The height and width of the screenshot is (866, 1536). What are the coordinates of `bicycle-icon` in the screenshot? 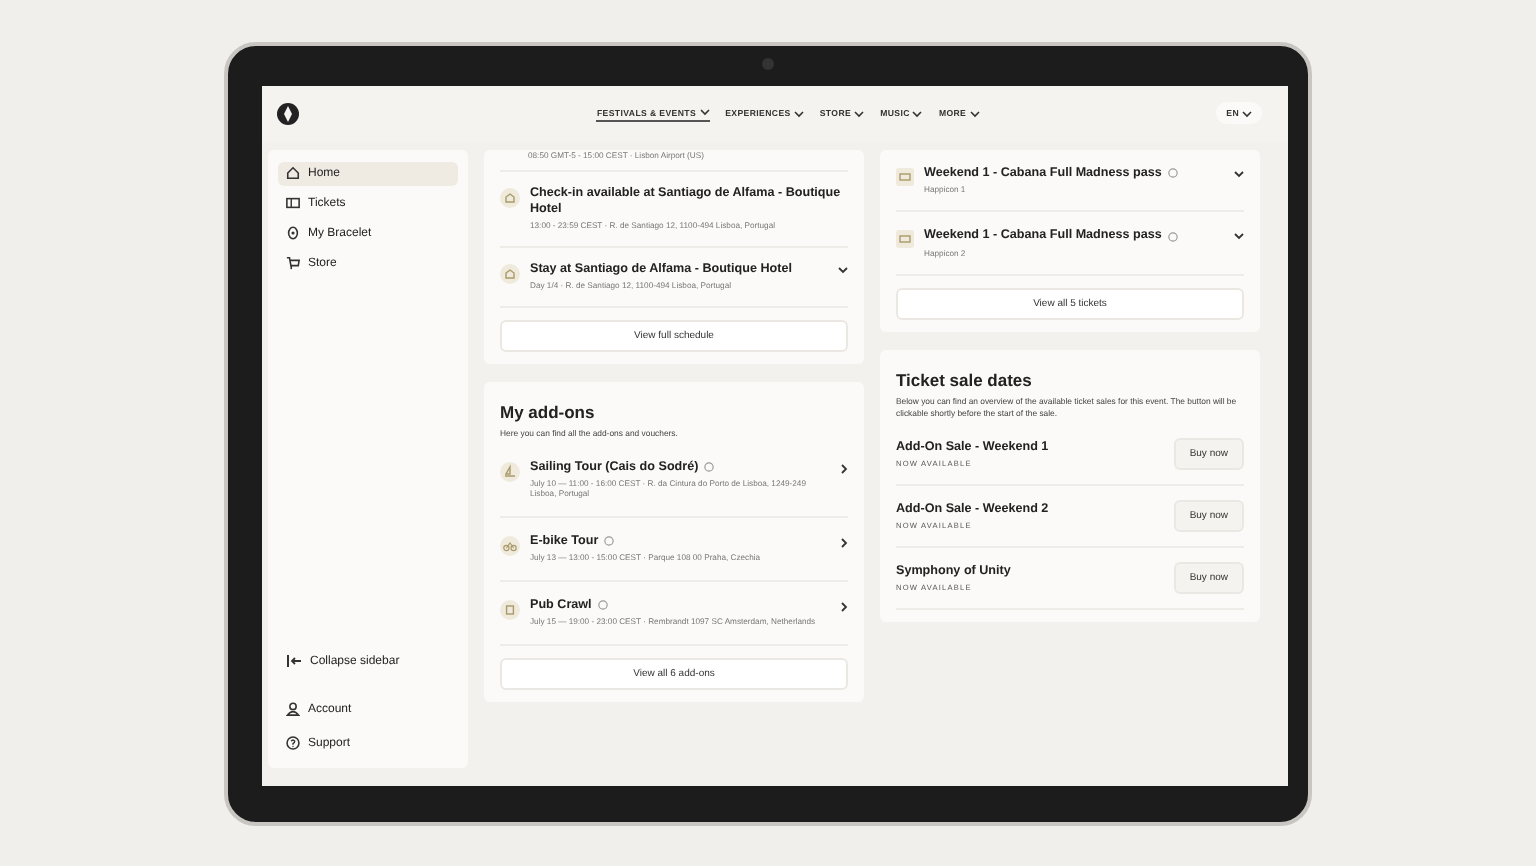 It's located at (510, 545).